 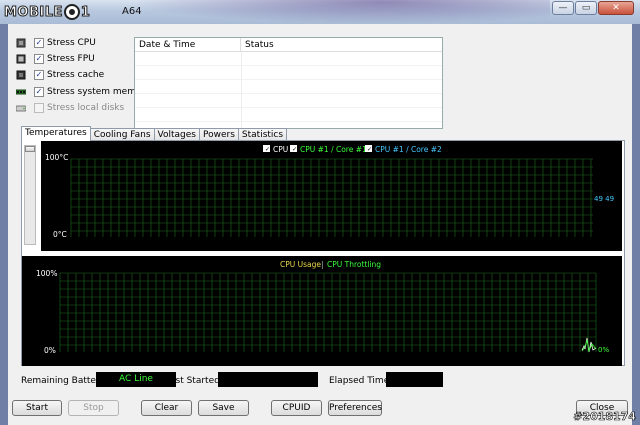 What do you see at coordinates (71, 43) in the screenshot?
I see `stress-cpu-label: Stress CPU` at bounding box center [71, 43].